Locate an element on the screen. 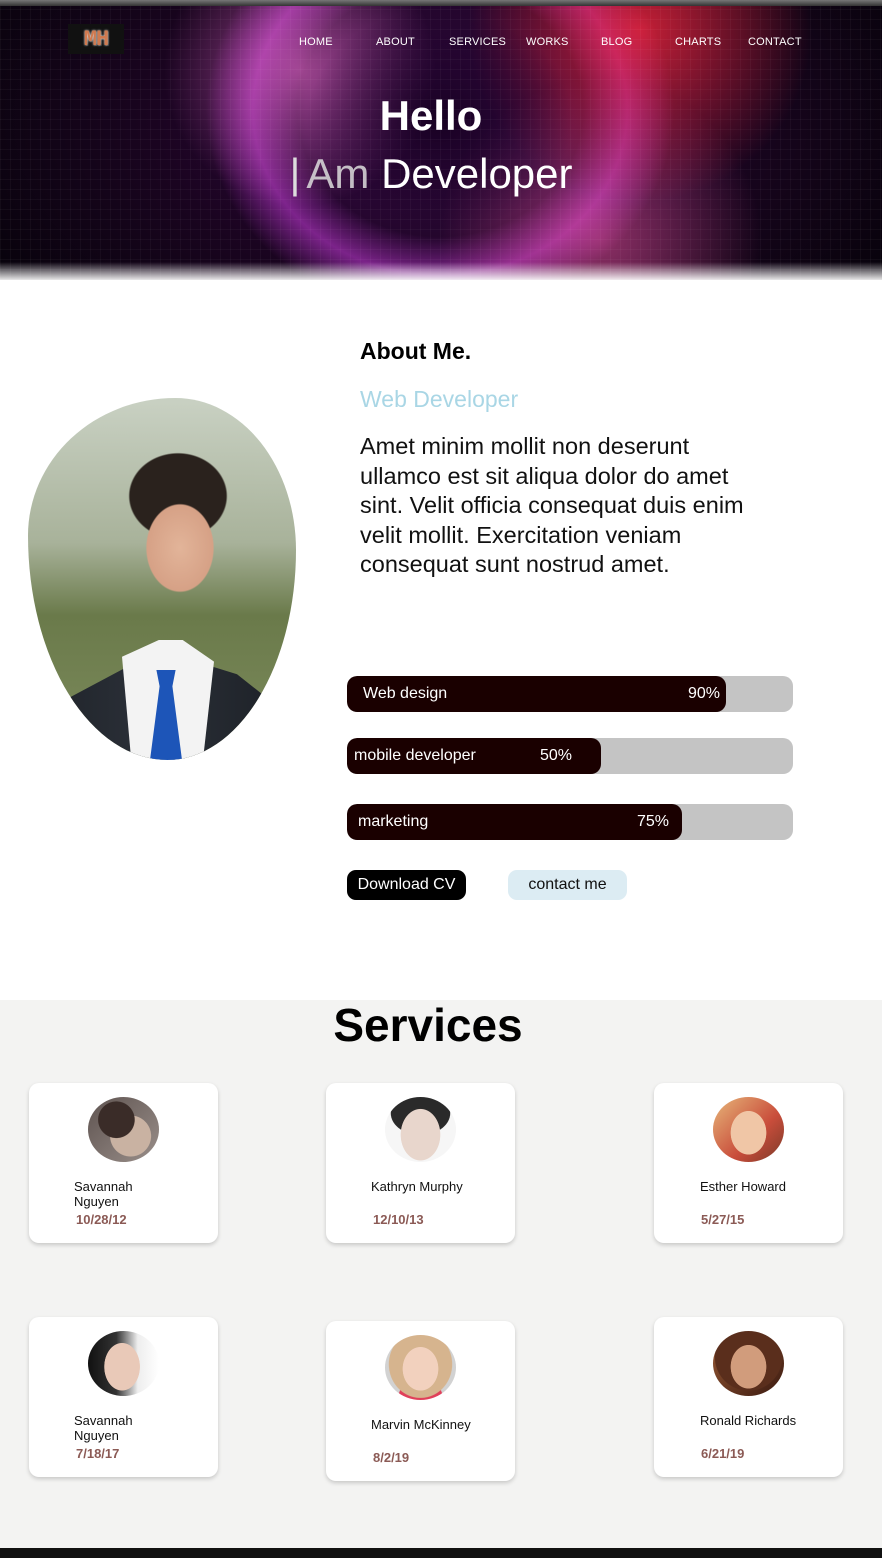 The image size is (882, 1558). card-date: 5/27/15 is located at coordinates (723, 1219).